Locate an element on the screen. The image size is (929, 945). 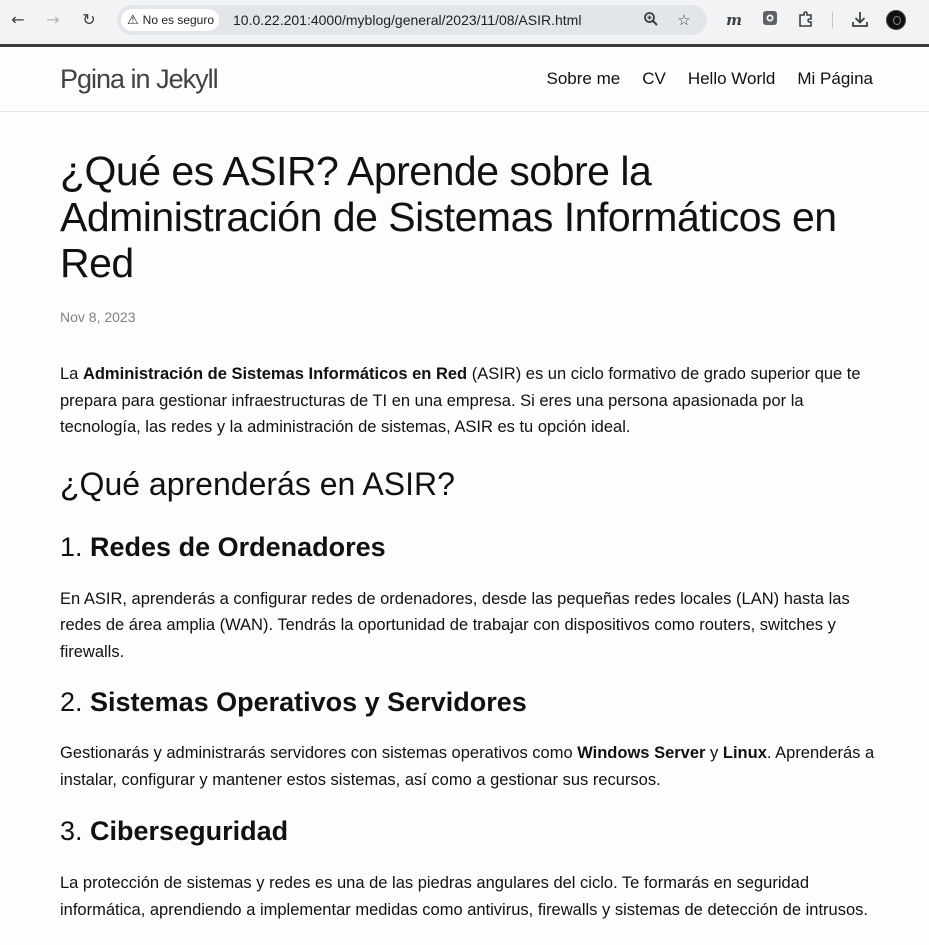
extensions-puzzle-icon is located at coordinates (806, 20).